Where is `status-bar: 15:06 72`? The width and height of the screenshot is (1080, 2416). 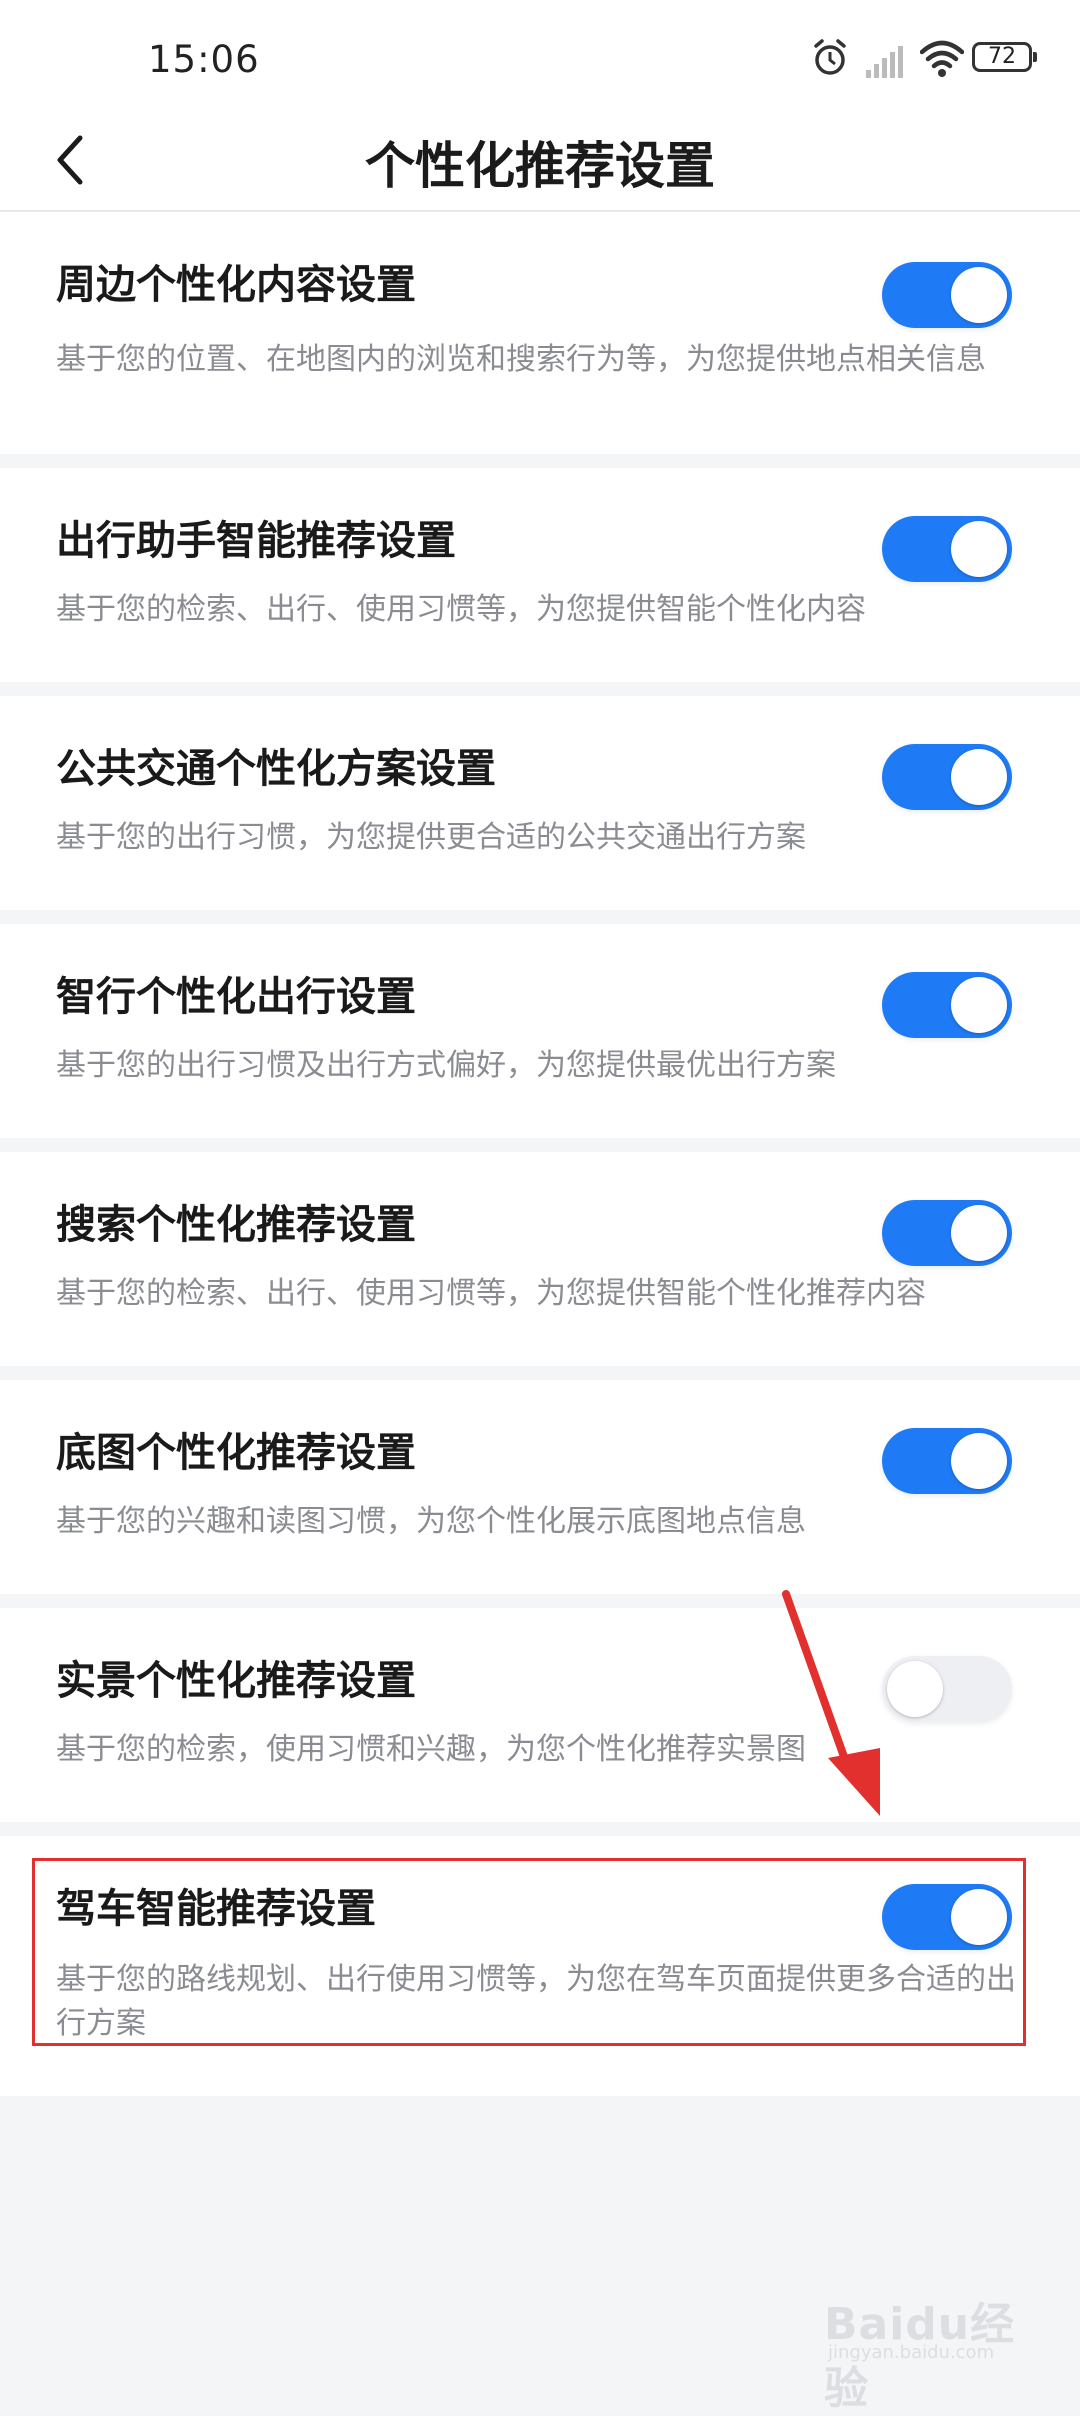 status-bar: 15:06 72 is located at coordinates (540, 59).